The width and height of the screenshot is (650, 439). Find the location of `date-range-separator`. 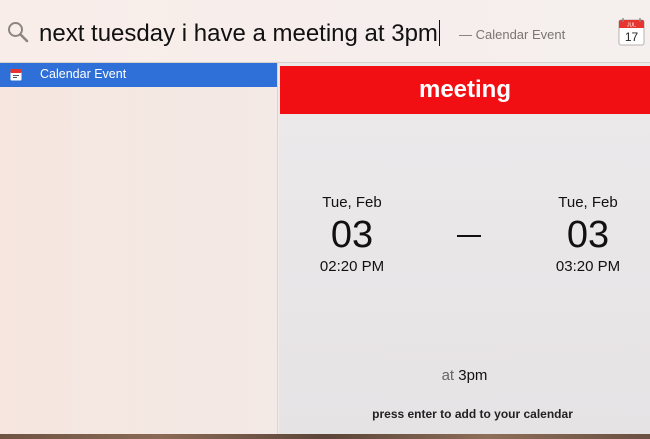

date-range-separator is located at coordinates (469, 236).